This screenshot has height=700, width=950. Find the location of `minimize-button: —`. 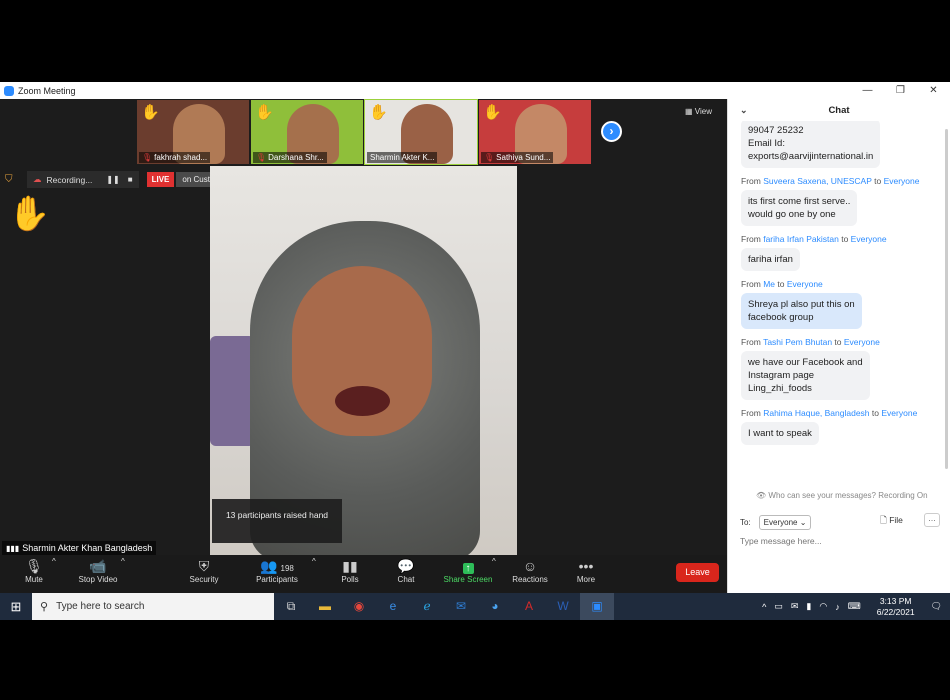

minimize-button: — is located at coordinates (867, 90).